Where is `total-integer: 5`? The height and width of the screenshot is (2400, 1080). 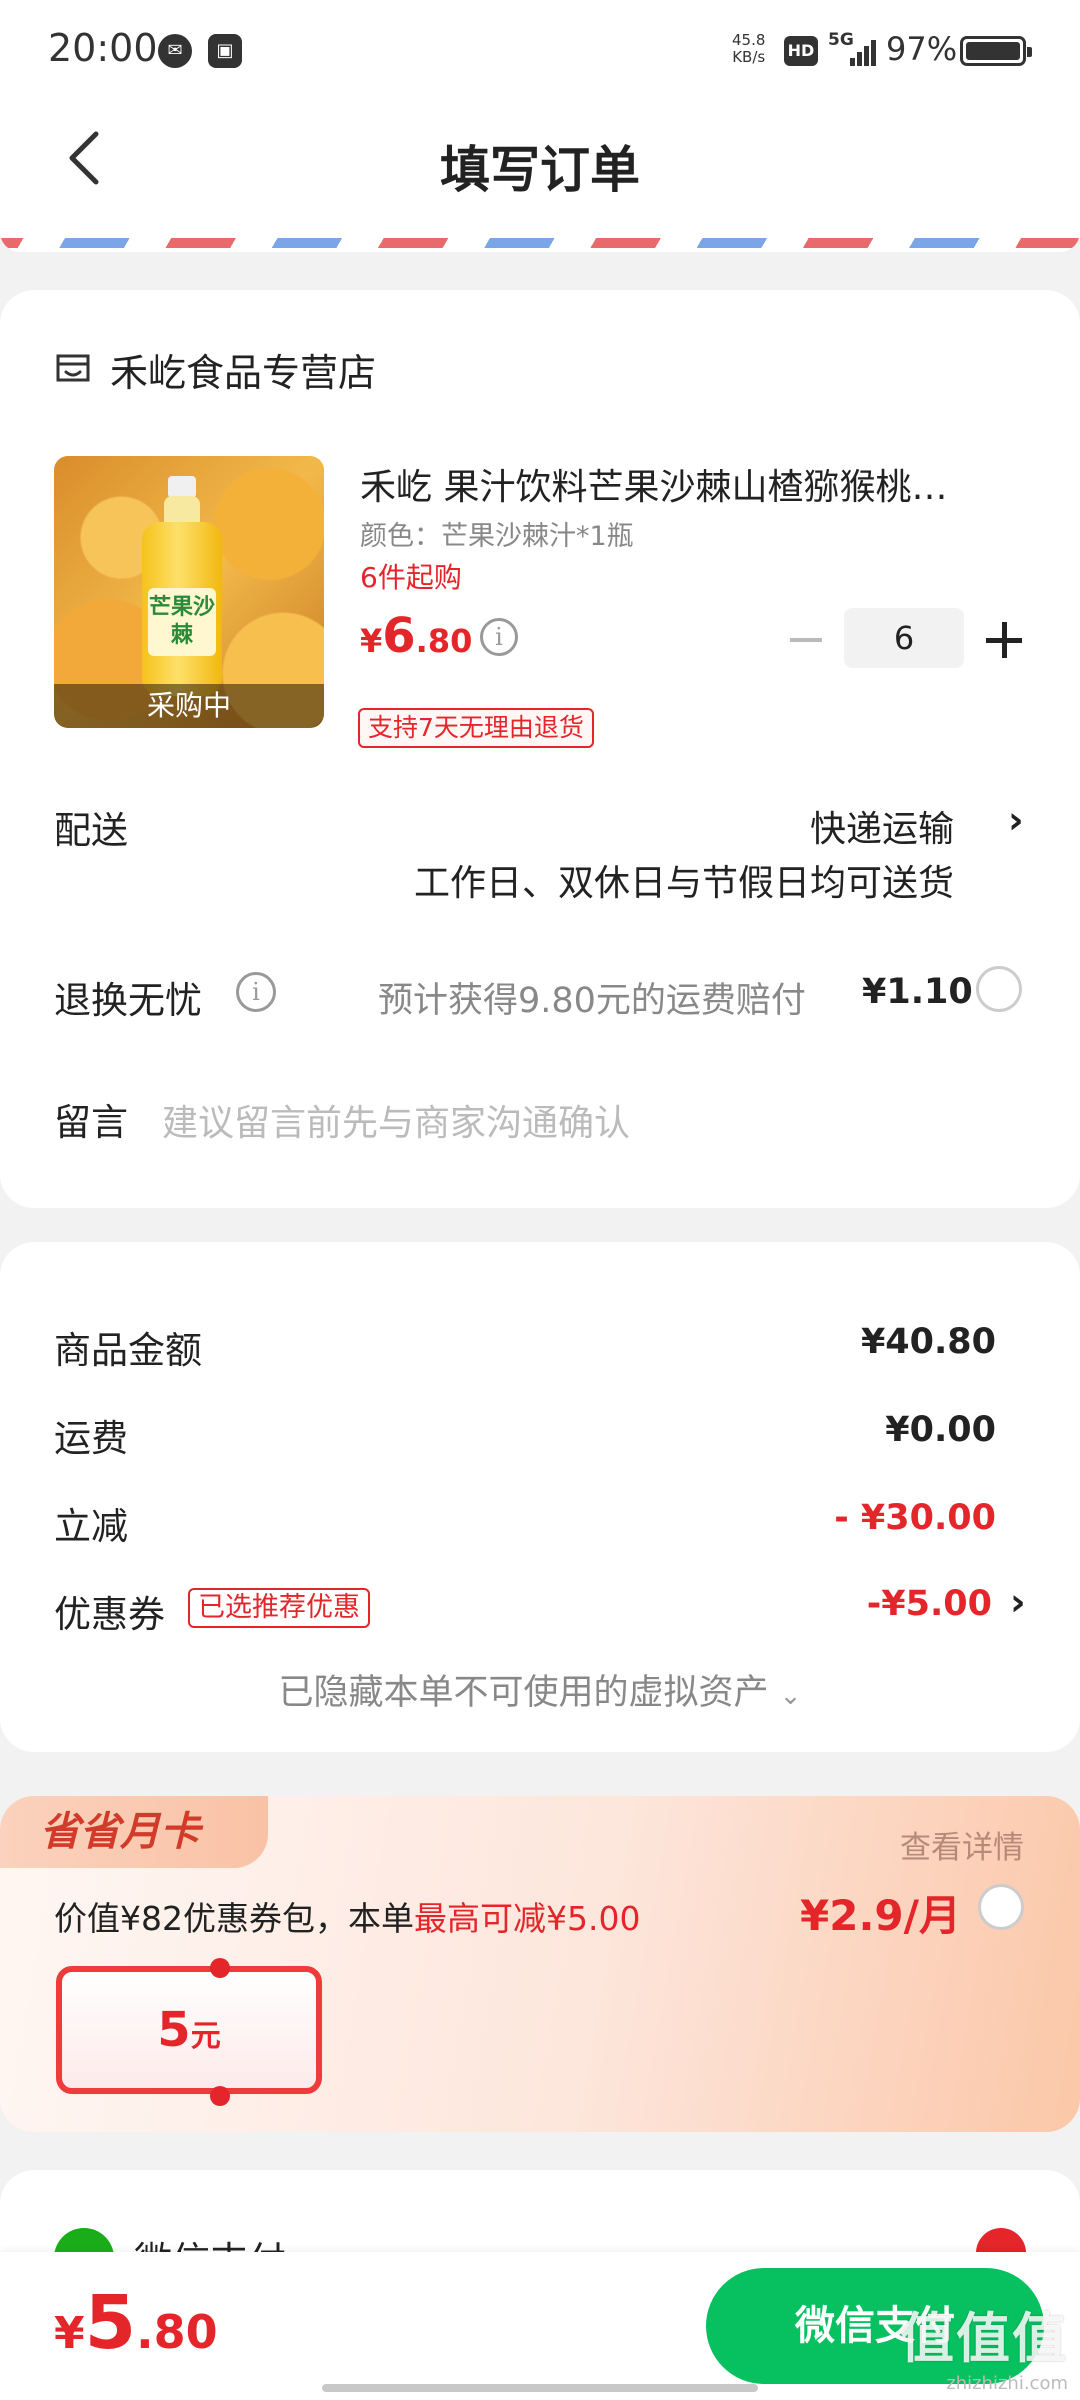
total-integer: 5 is located at coordinates (110, 2323).